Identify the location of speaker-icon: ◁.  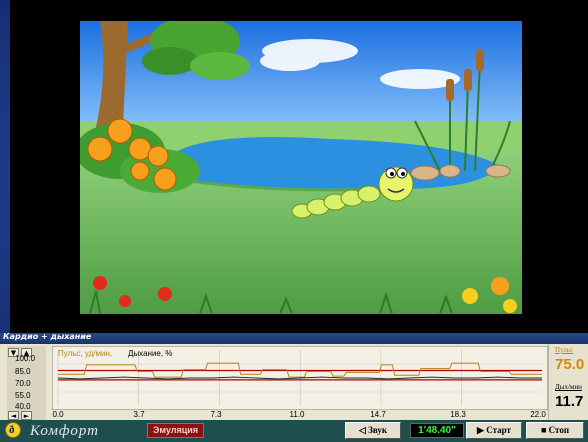
(362, 430).